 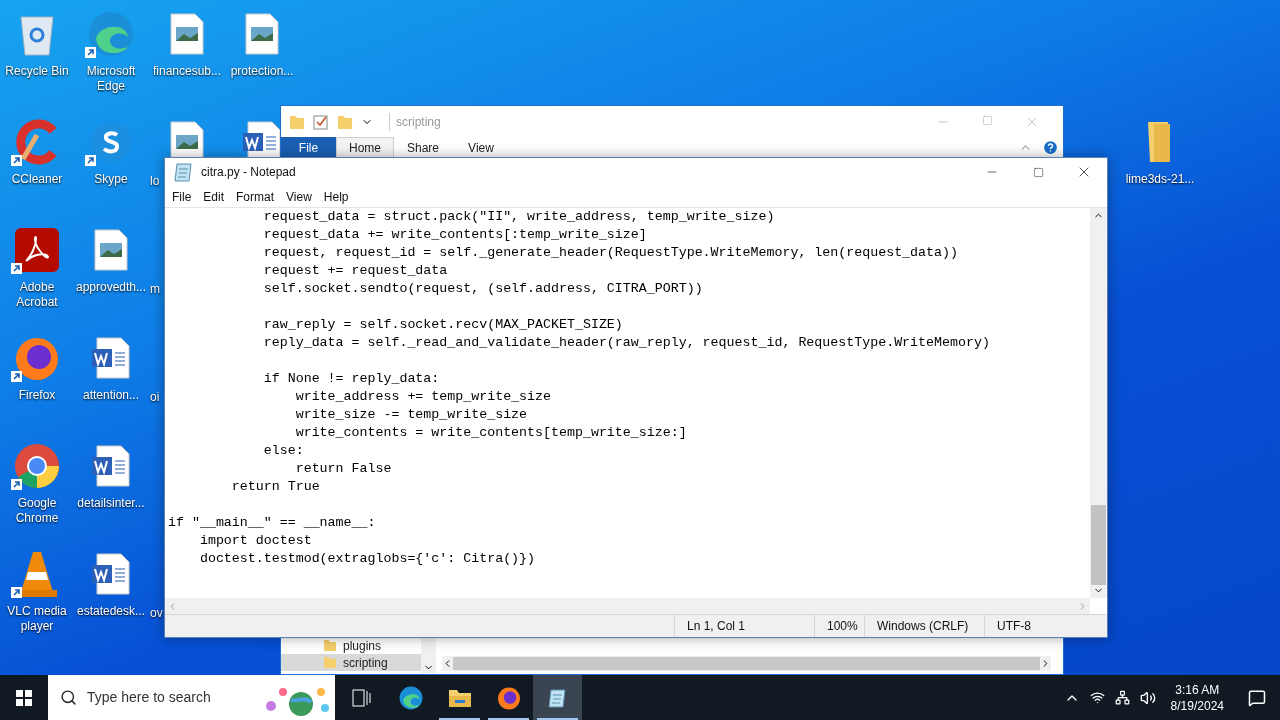 What do you see at coordinates (255, 196) in the screenshot?
I see `menu-item: Format` at bounding box center [255, 196].